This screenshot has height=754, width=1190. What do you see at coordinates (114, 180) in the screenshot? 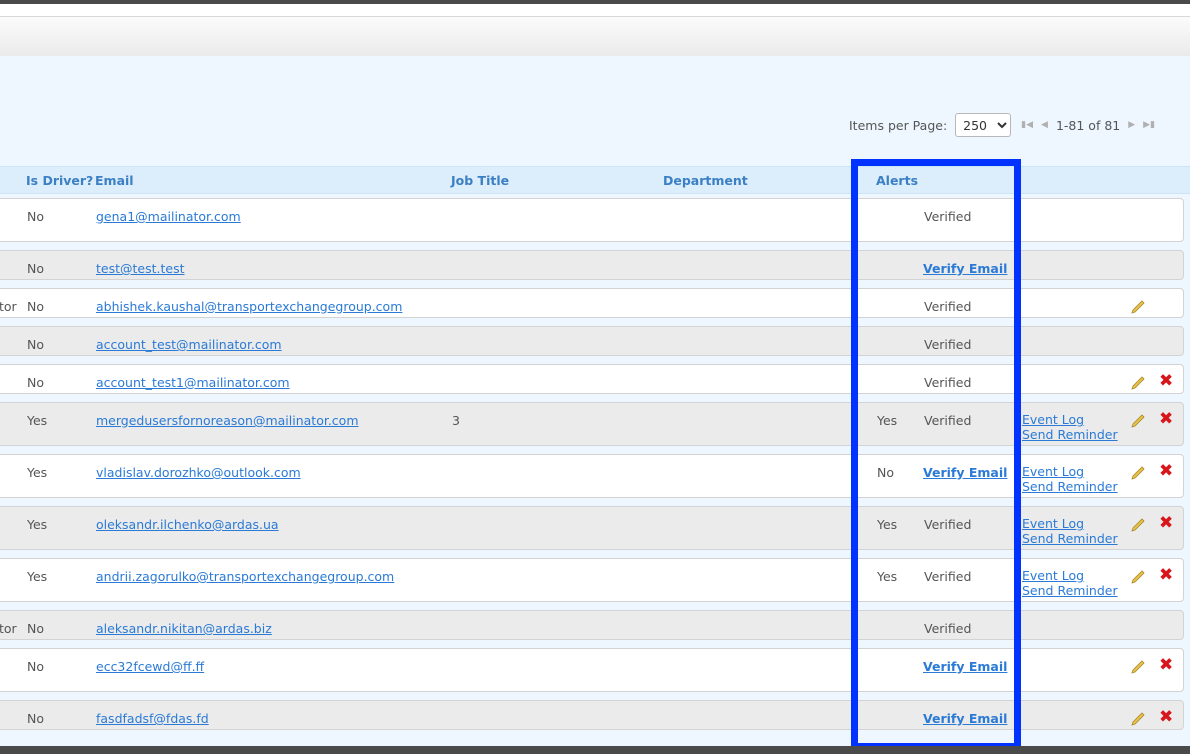
I see `col-email: Email` at bounding box center [114, 180].